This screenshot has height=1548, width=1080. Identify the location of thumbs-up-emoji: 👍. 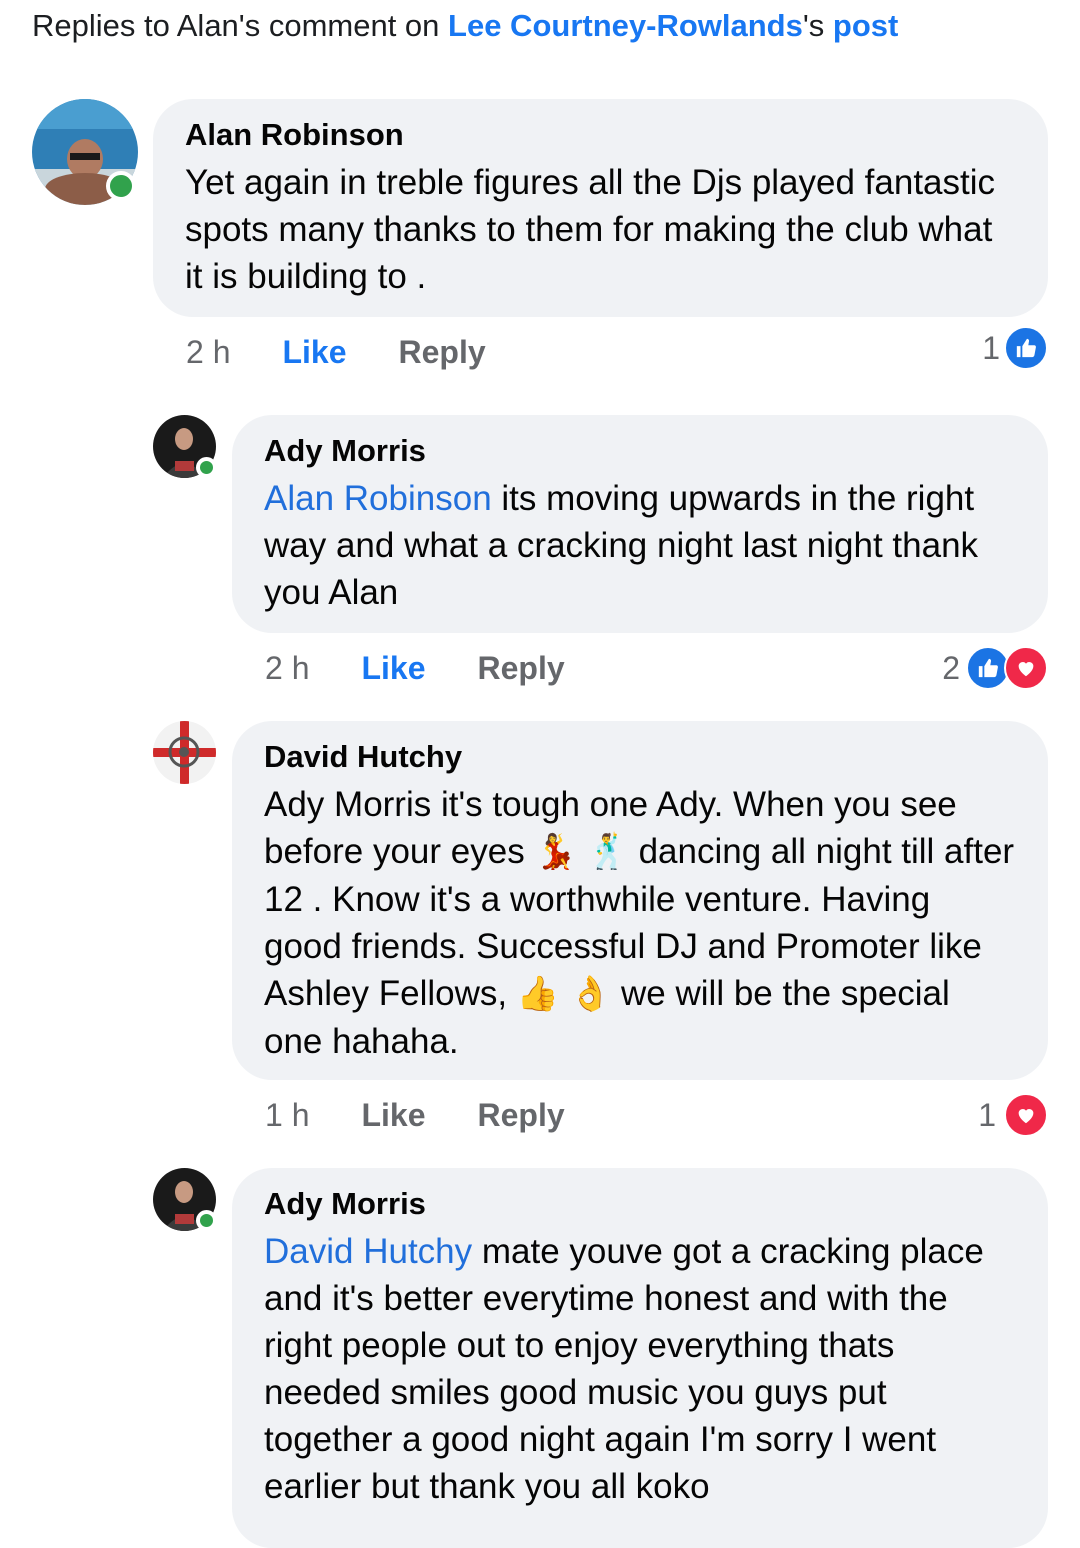
(538, 994).